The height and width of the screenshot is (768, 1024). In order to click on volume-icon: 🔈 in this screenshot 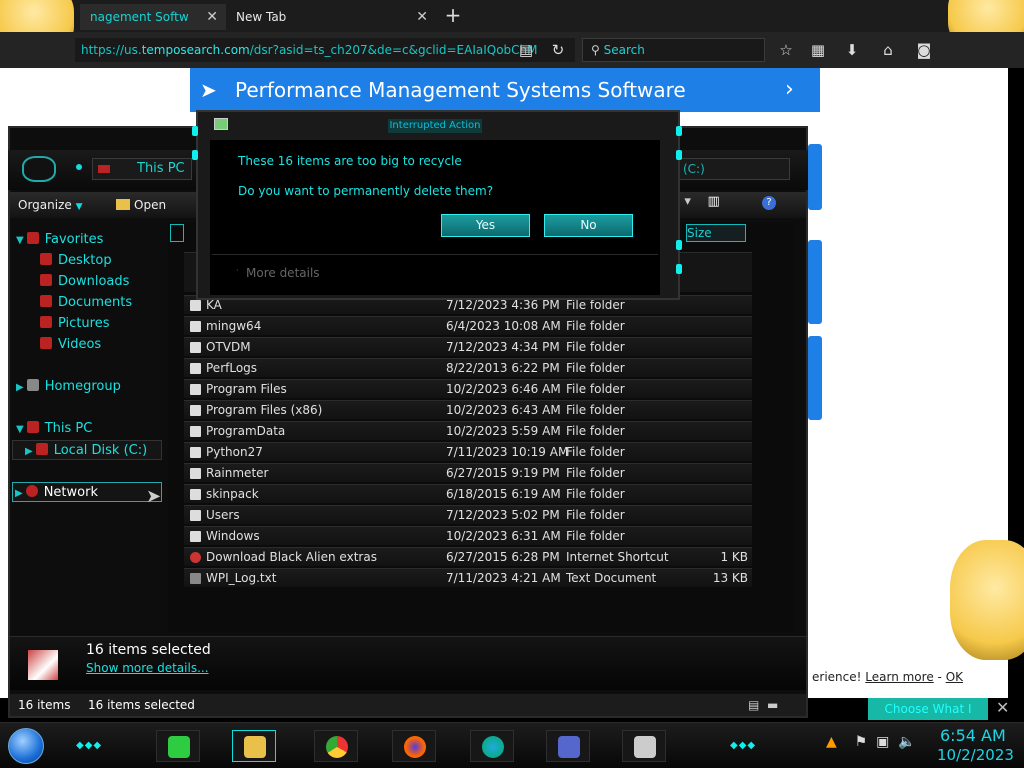, I will do `click(906, 742)`.